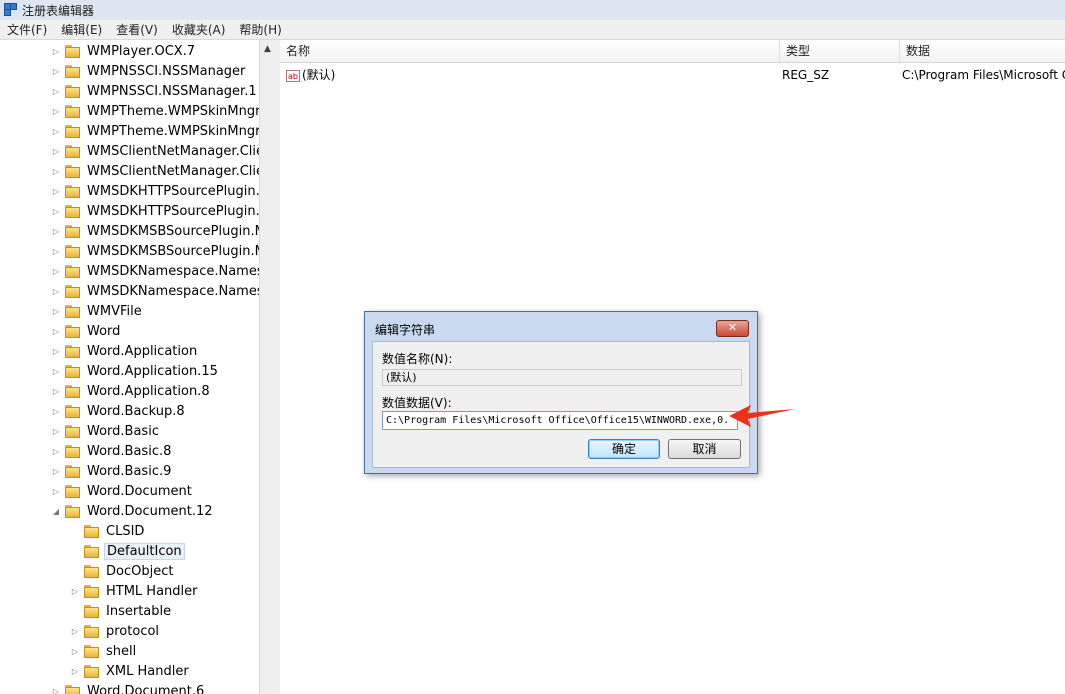 Image resolution: width=1065 pixels, height=694 pixels. I want to click on tree-item: ▷ WMPNSSCI.NSSManager, so click(149, 71).